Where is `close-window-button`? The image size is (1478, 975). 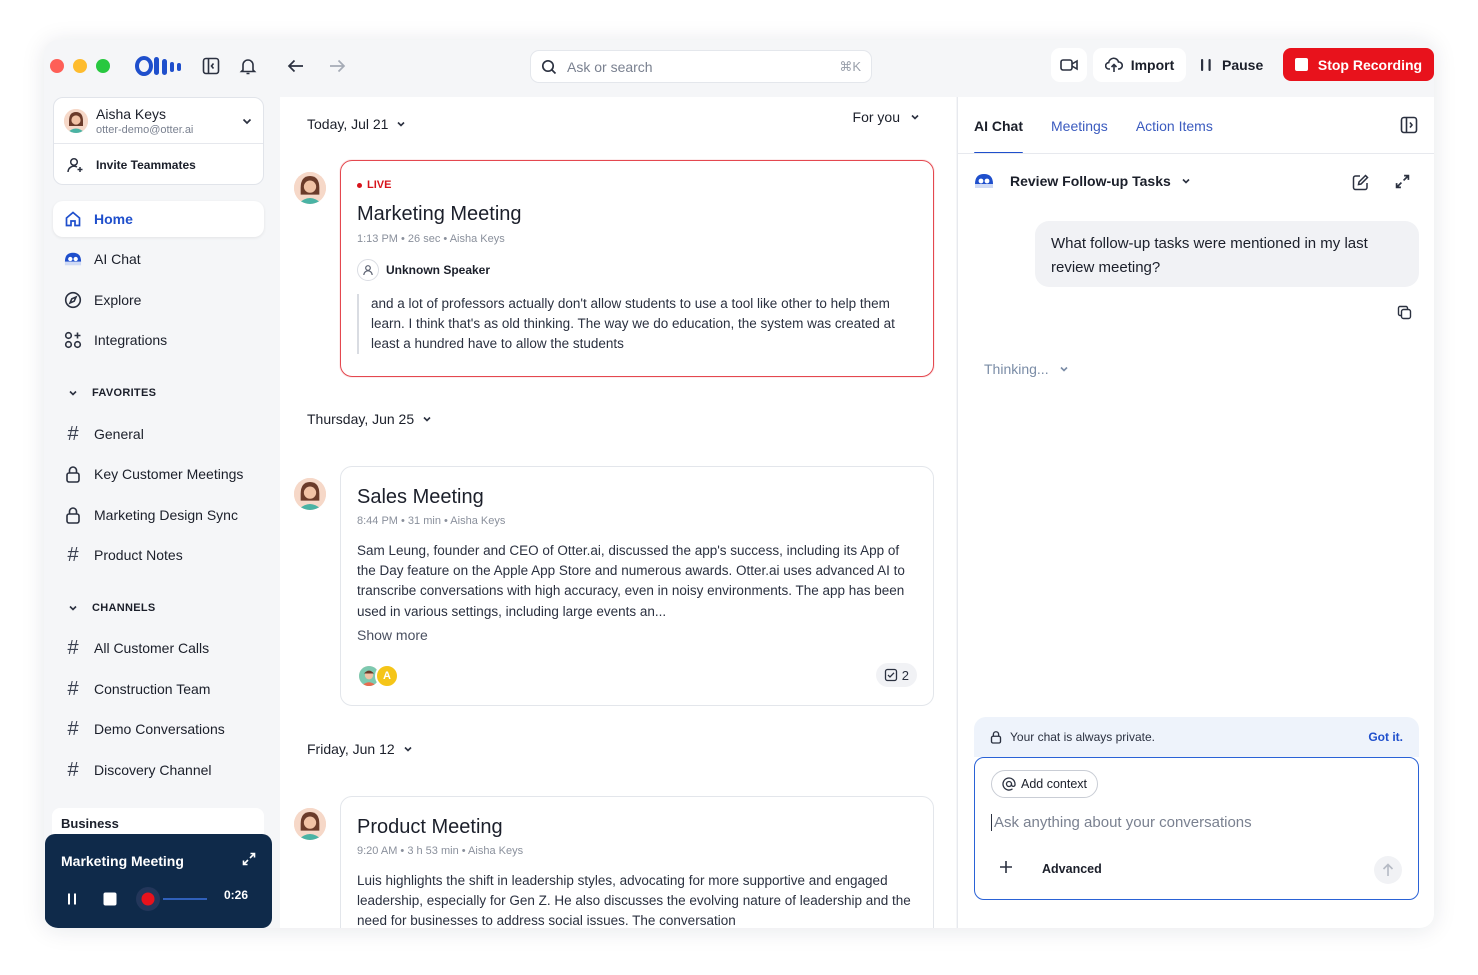 close-window-button is located at coordinates (57, 66).